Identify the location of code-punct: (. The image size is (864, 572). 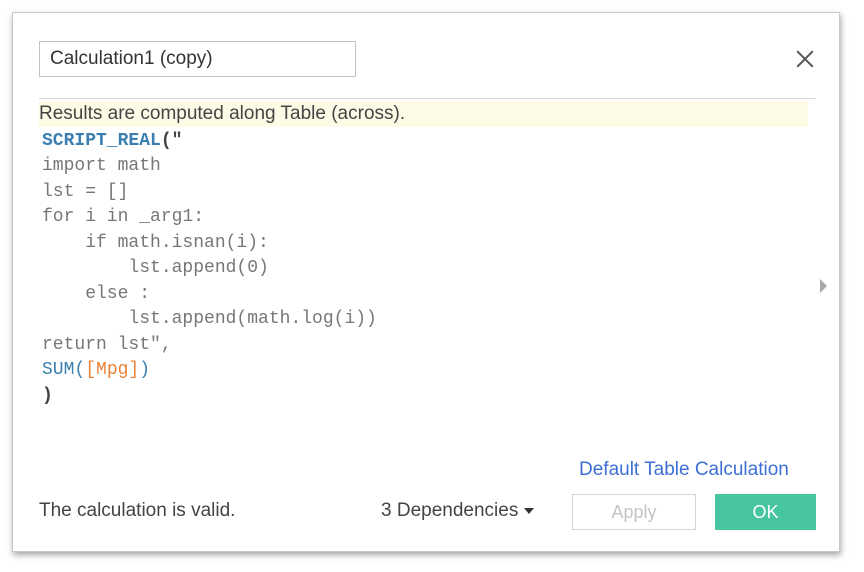
(80, 370).